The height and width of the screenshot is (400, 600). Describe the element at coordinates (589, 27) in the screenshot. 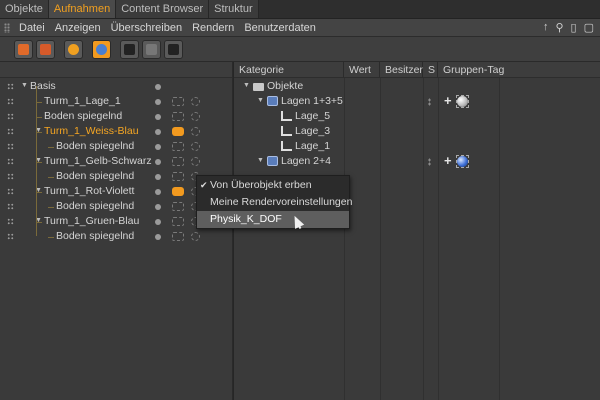

I see `window-icon: ▢` at that location.